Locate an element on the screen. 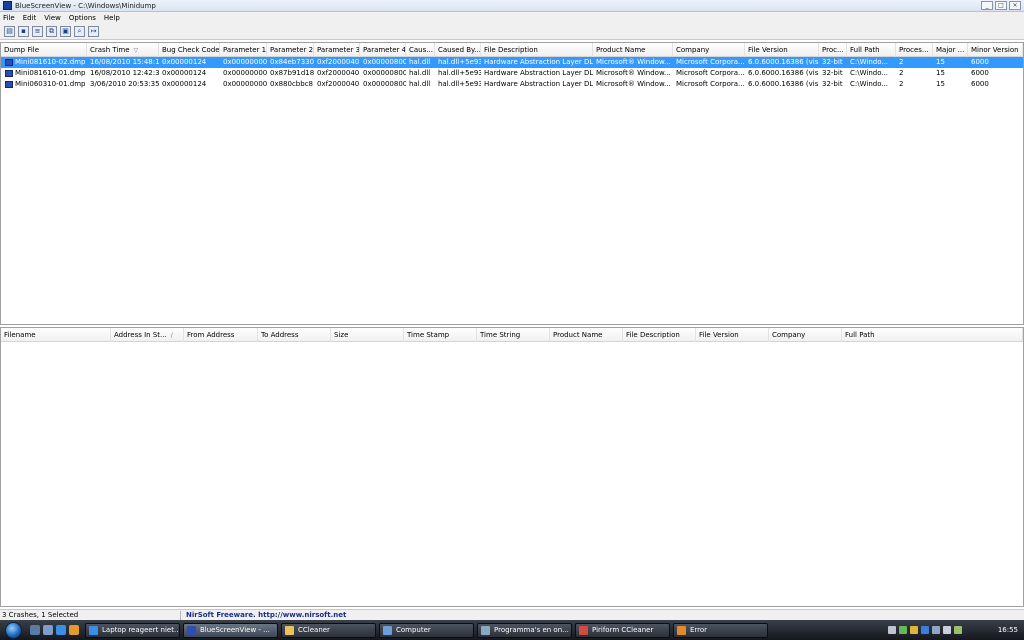 The height and width of the screenshot is (640, 1024). switch-windows-icon is located at coordinates (48, 630).